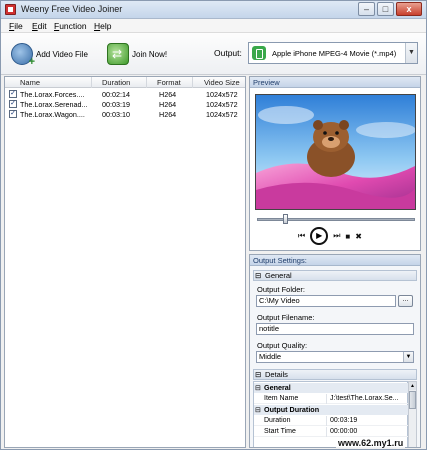  I want to click on playback-controls: ⏮ ▶ ⏭ ■ ✖, so click(330, 236).